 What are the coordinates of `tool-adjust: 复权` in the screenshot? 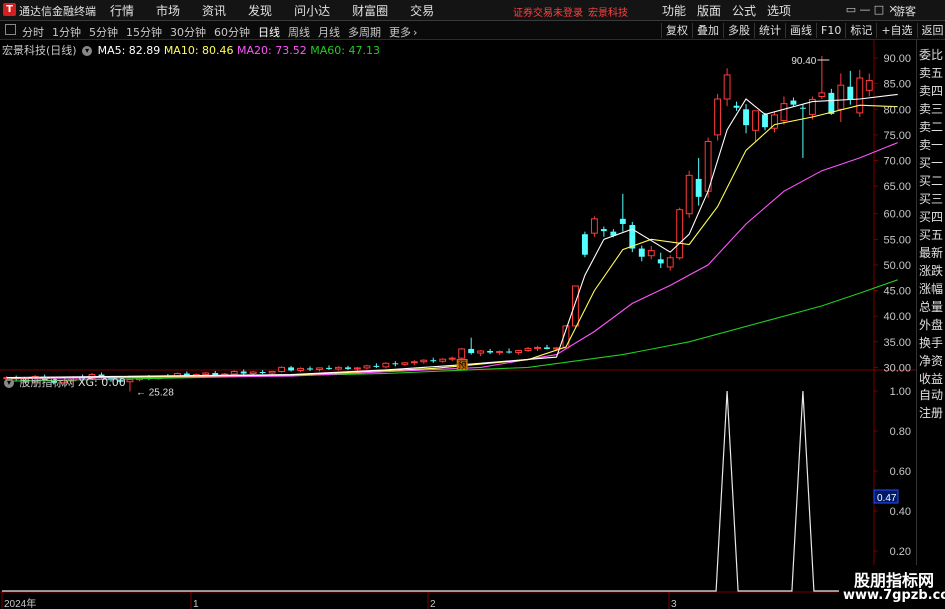 It's located at (676, 30).